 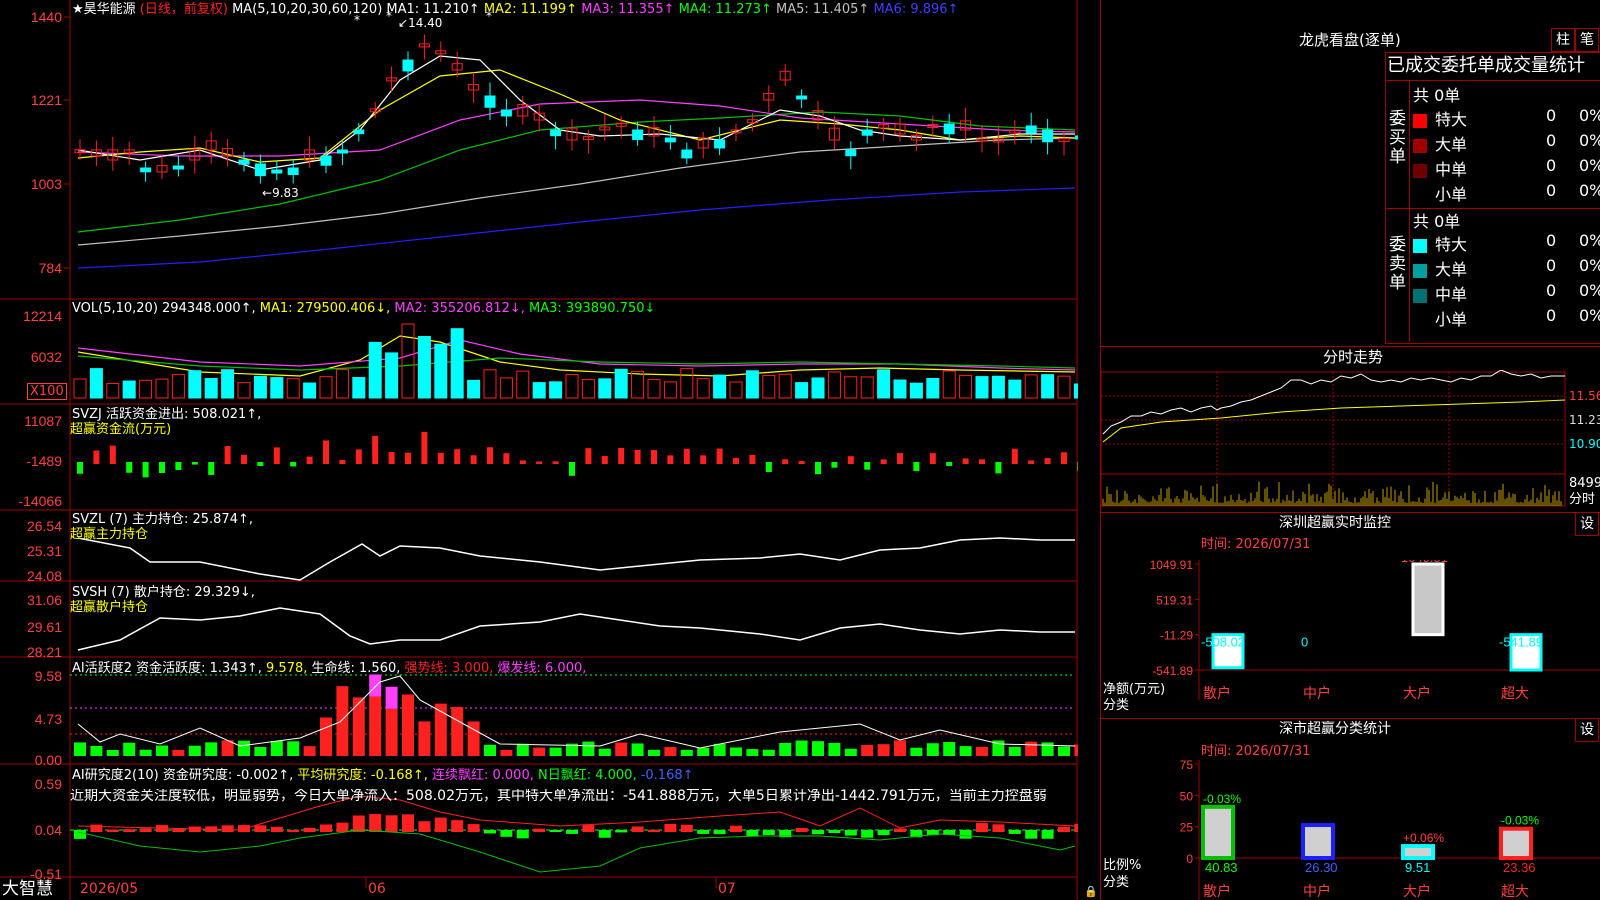 I want to click on stats-xlabel: 分类, so click(x=1116, y=882).